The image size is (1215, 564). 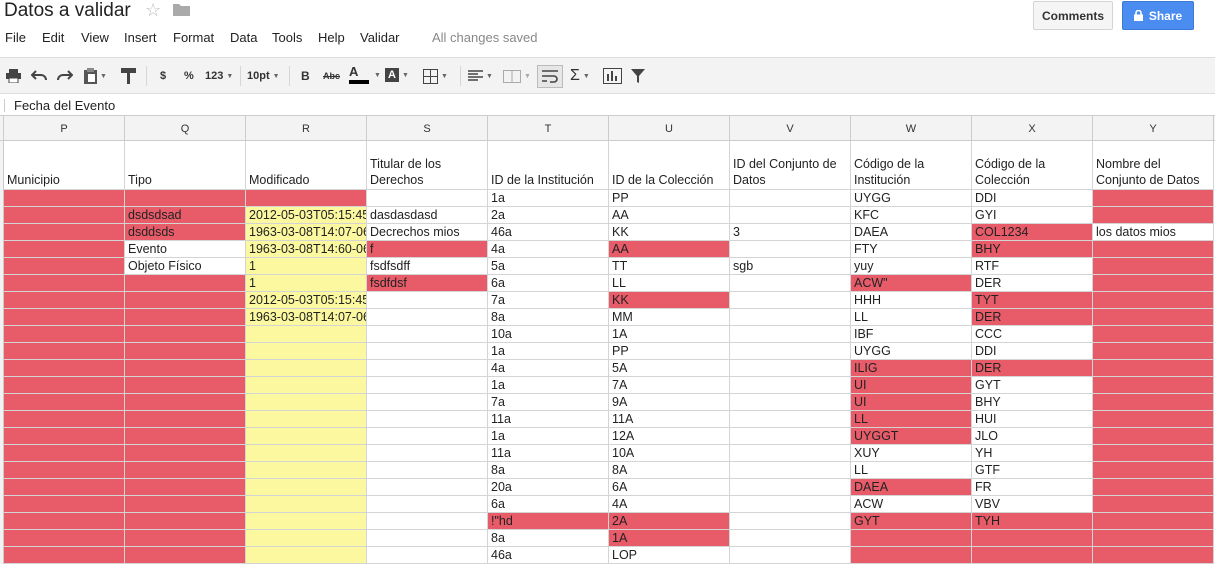 What do you see at coordinates (1032, 334) in the screenshot?
I see `table-cell: CCC` at bounding box center [1032, 334].